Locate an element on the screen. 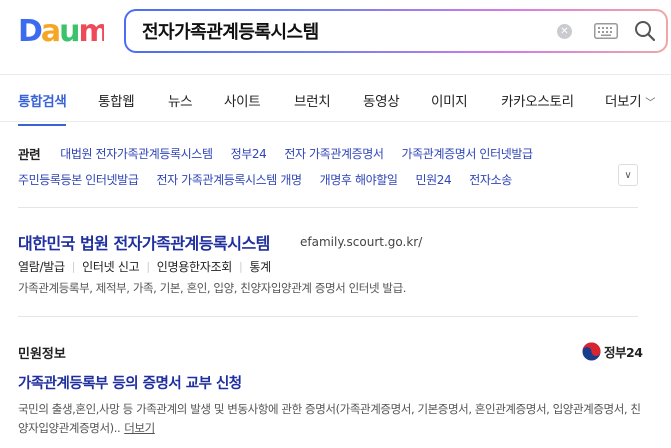 Image resolution: width=671 pixels, height=448 pixels. result-url: efamily.scourt.go.kr/ is located at coordinates (361, 242).